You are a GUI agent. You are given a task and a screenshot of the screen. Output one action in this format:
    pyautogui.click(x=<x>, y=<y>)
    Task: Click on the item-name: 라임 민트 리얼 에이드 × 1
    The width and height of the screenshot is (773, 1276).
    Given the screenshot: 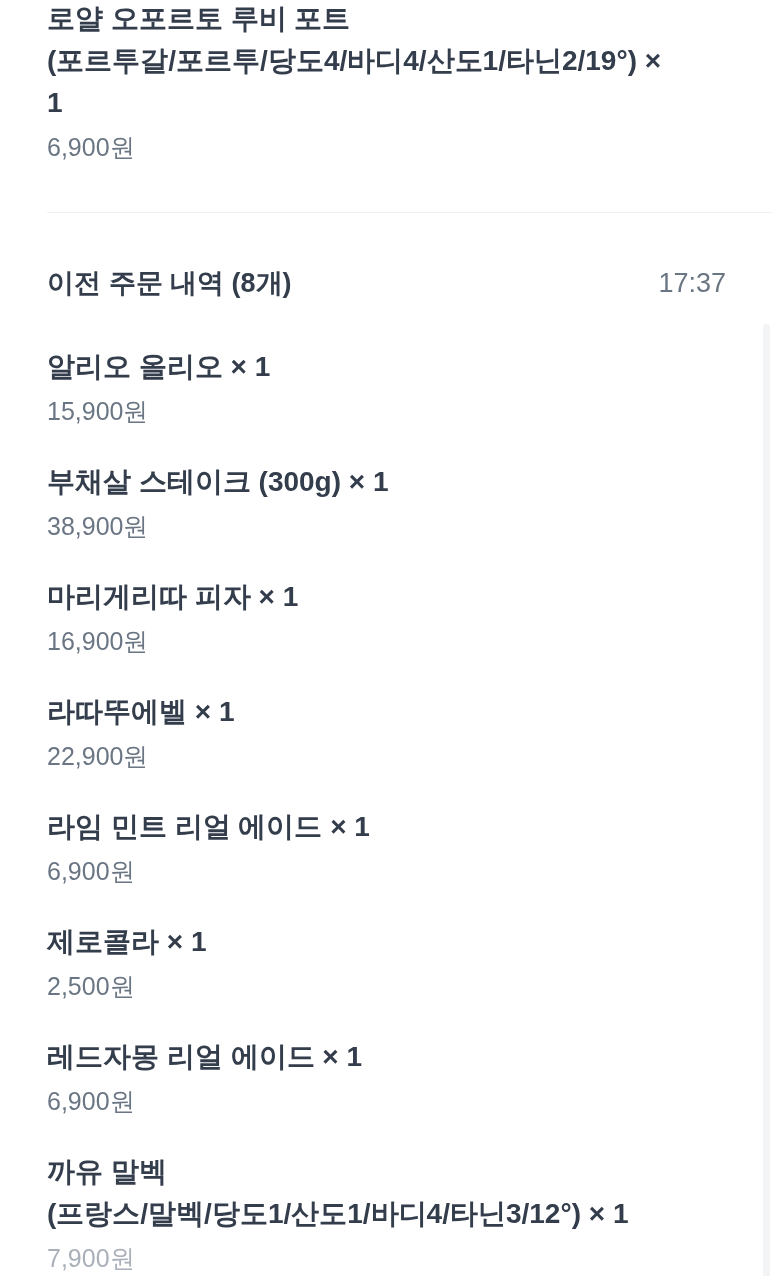 What is the action you would take?
    pyautogui.click(x=209, y=827)
    